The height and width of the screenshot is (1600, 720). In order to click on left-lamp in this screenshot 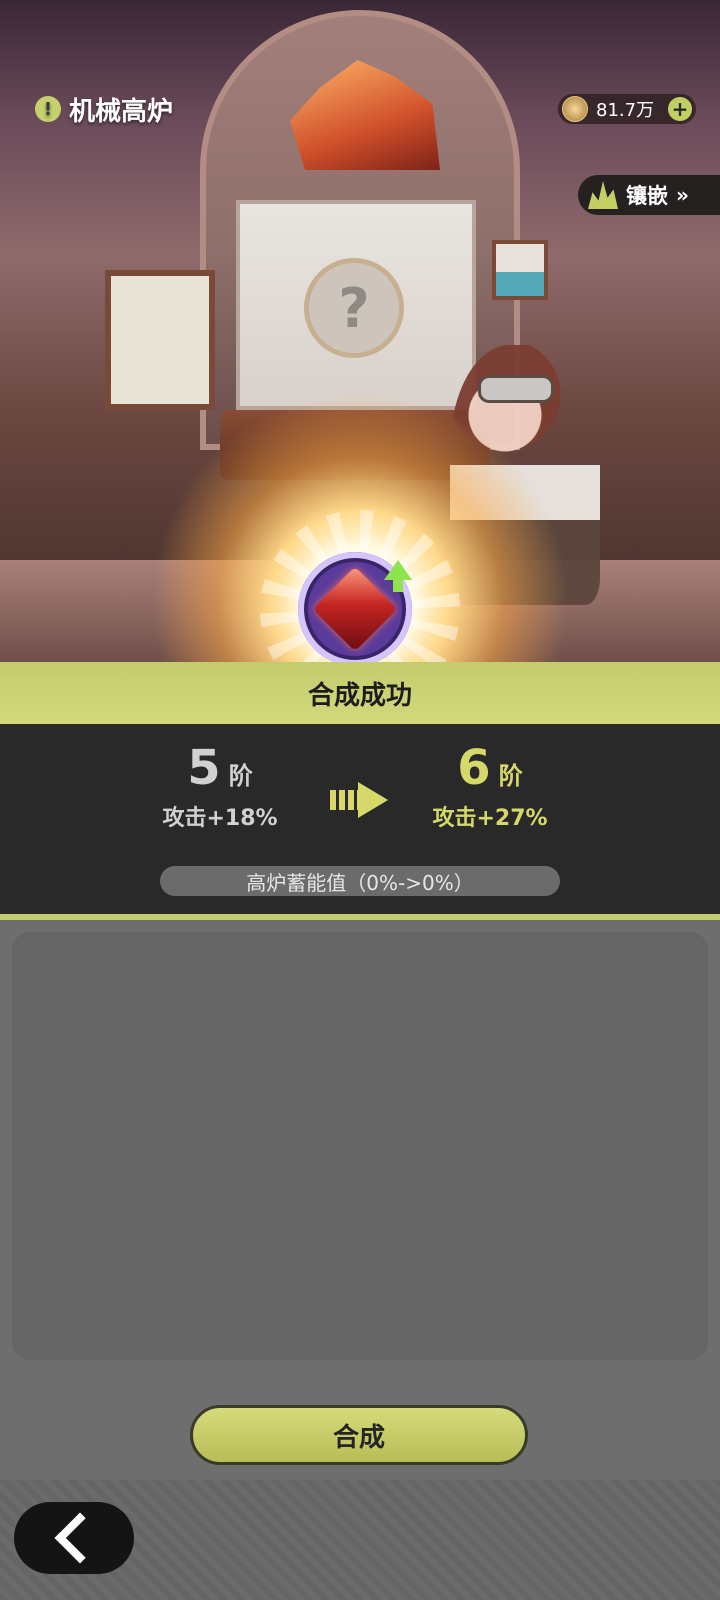, I will do `click(160, 340)`.